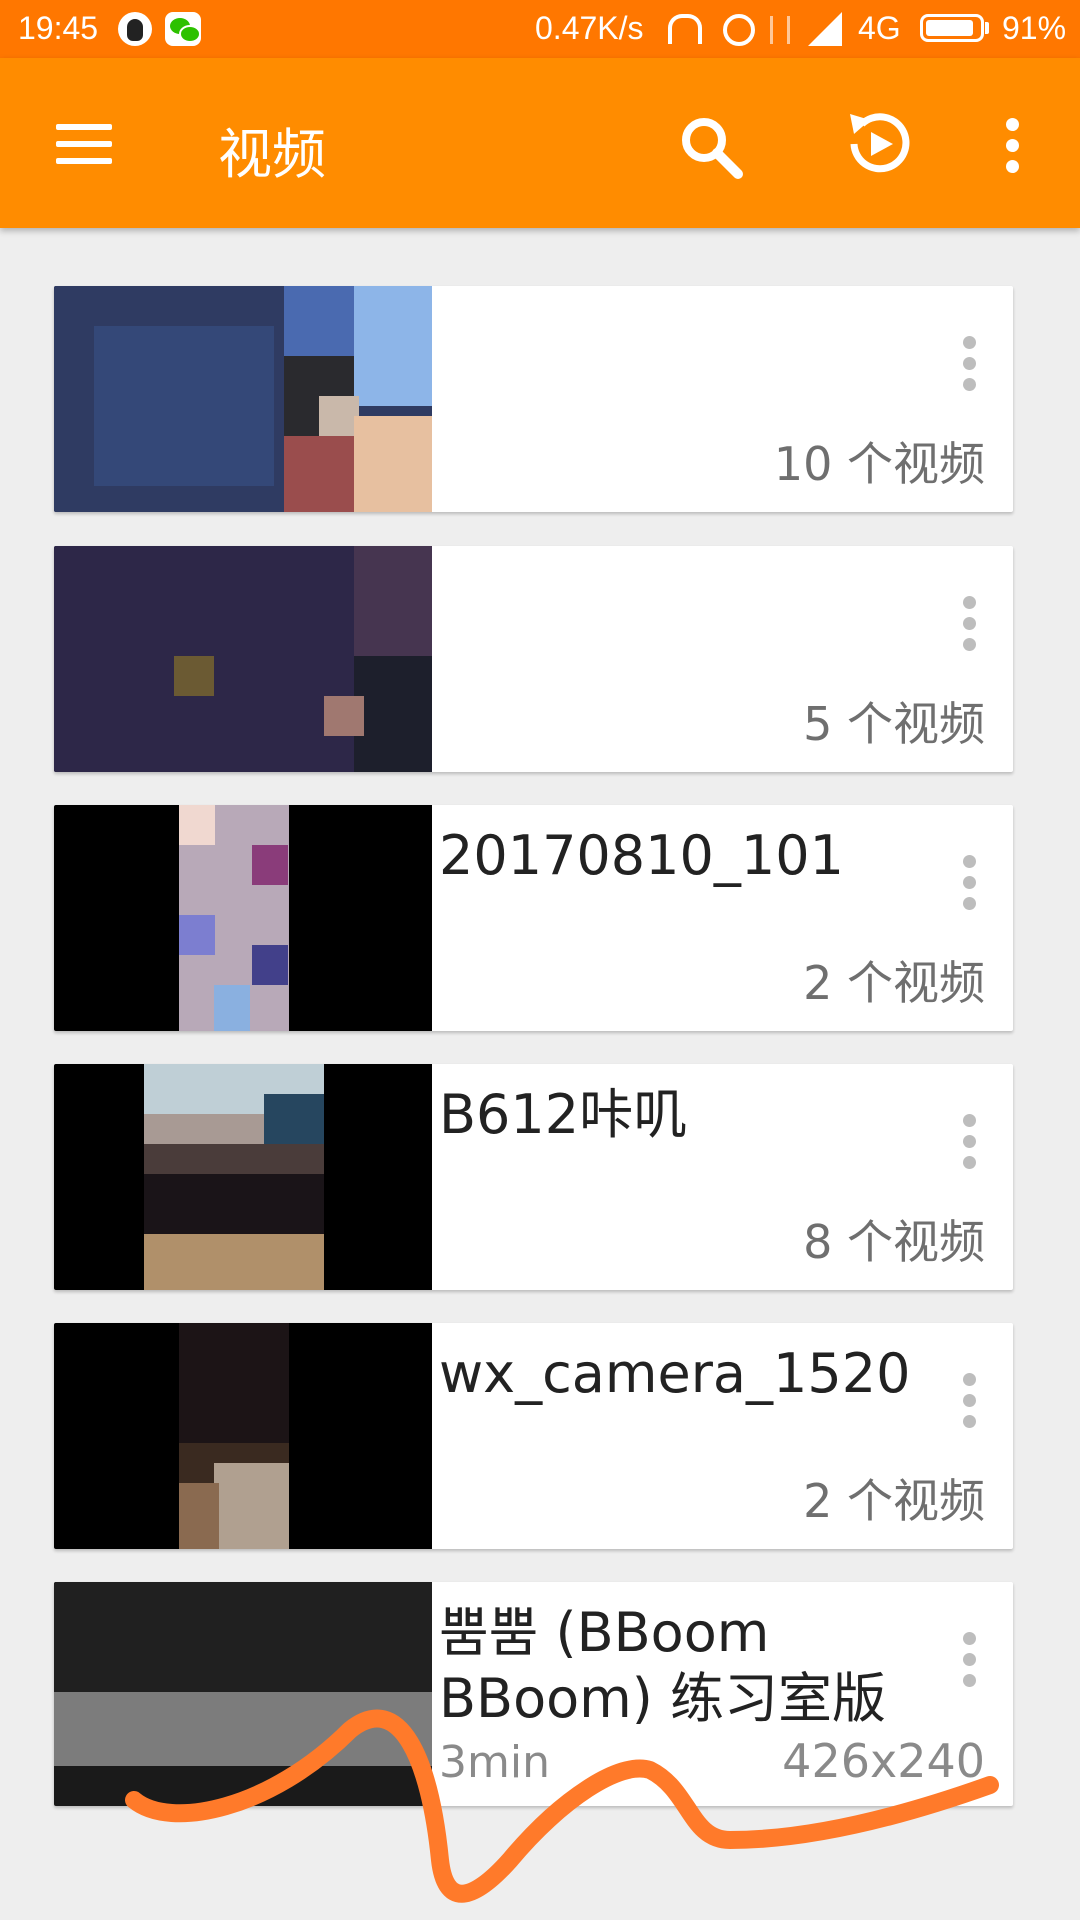 This screenshot has width=1080, height=1920. Describe the element at coordinates (533, 399) in the screenshot. I see `folder-card: 10 个视频` at that location.